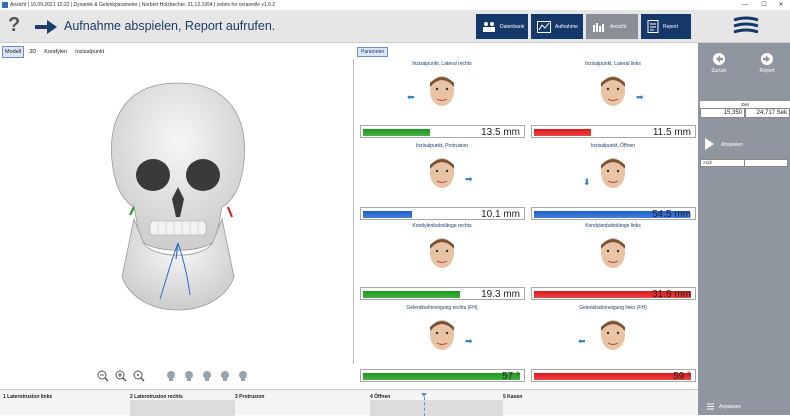 The image size is (790, 416). What do you see at coordinates (723, 406) in the screenshot?
I see `anpassen-button: Anpassen` at bounding box center [723, 406].